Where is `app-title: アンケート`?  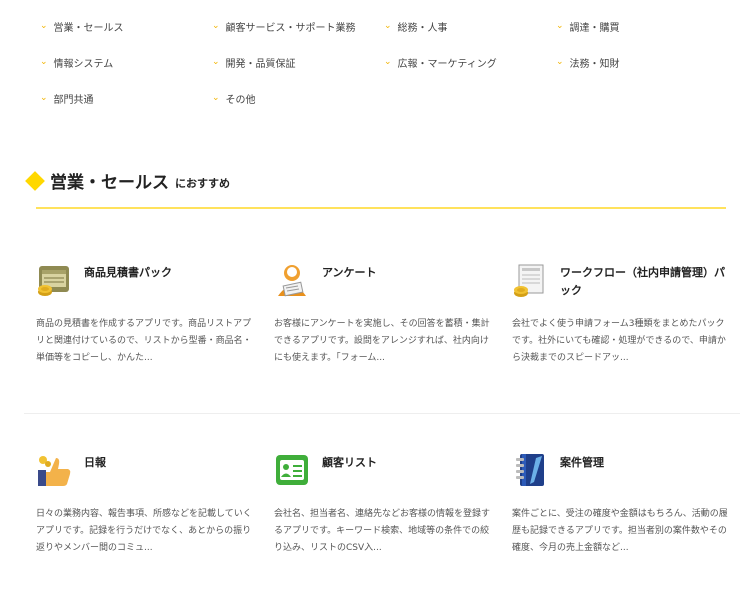
app-title: アンケート is located at coordinates (349, 272).